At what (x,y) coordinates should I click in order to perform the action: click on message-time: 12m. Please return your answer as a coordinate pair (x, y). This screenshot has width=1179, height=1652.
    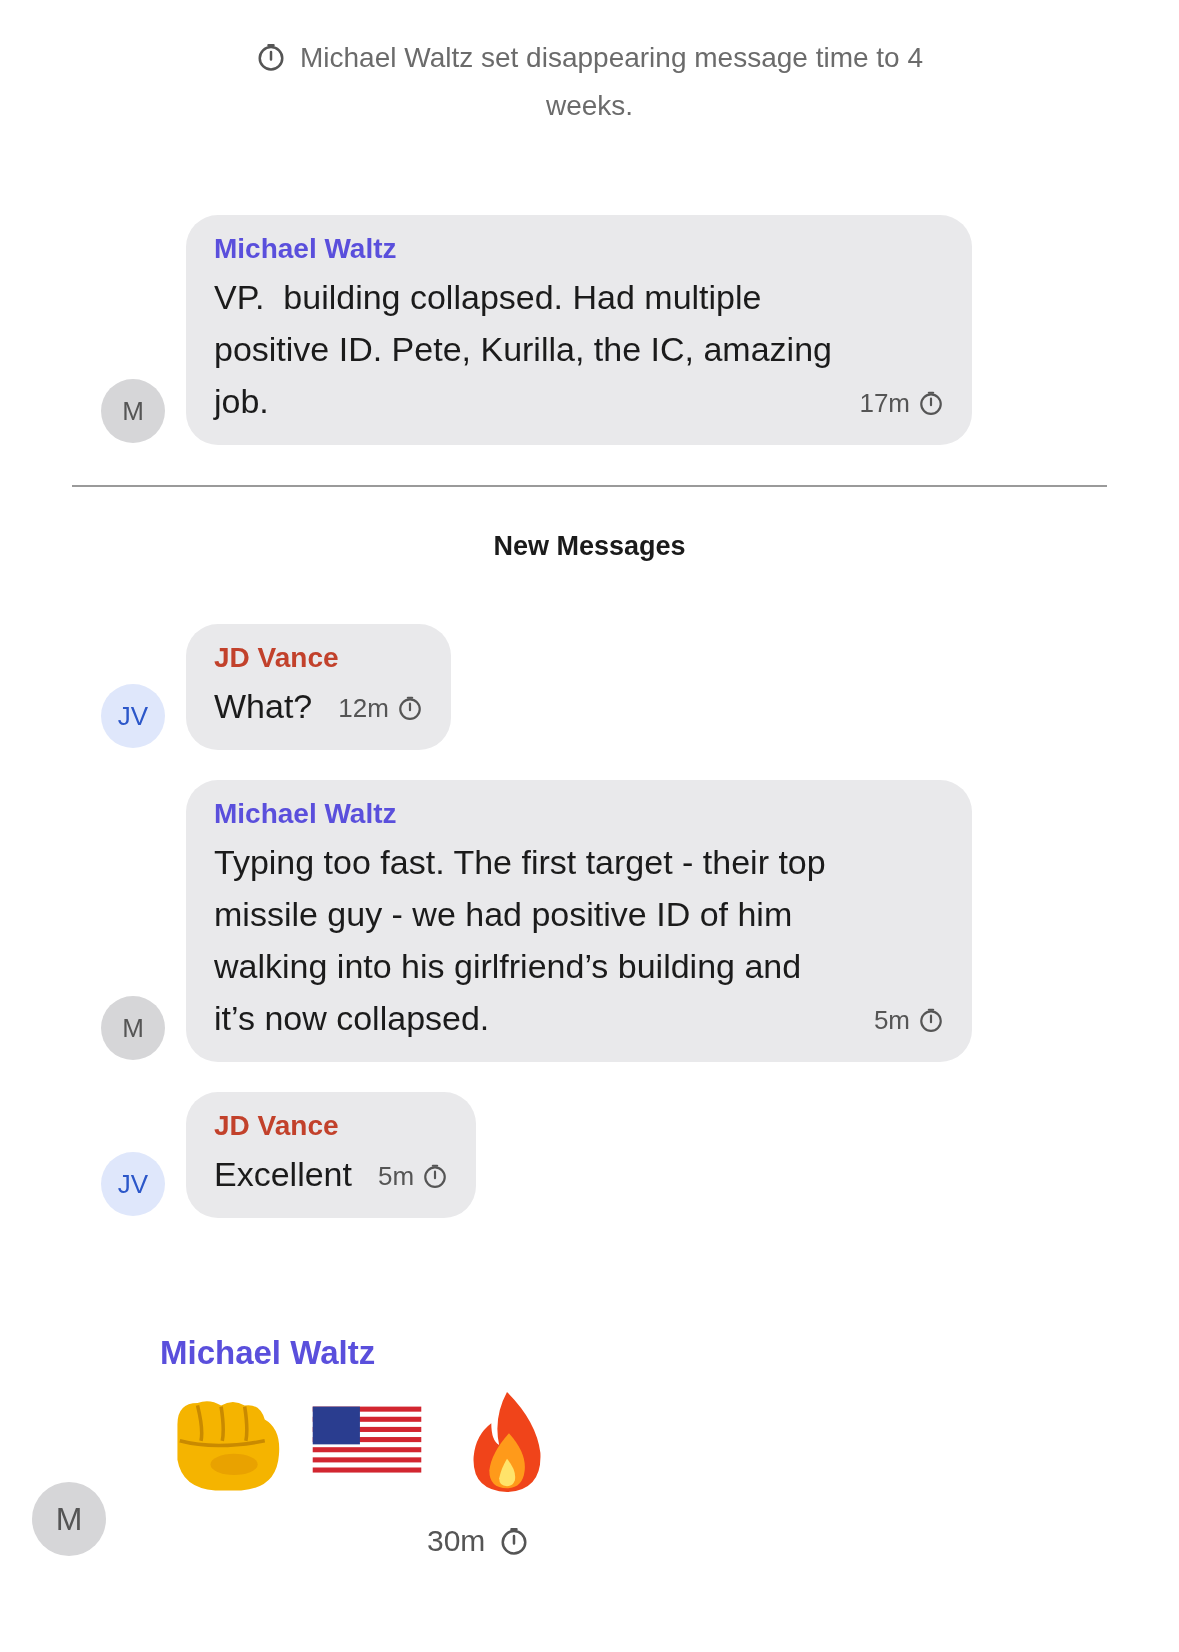
    Looking at the image, I should click on (363, 708).